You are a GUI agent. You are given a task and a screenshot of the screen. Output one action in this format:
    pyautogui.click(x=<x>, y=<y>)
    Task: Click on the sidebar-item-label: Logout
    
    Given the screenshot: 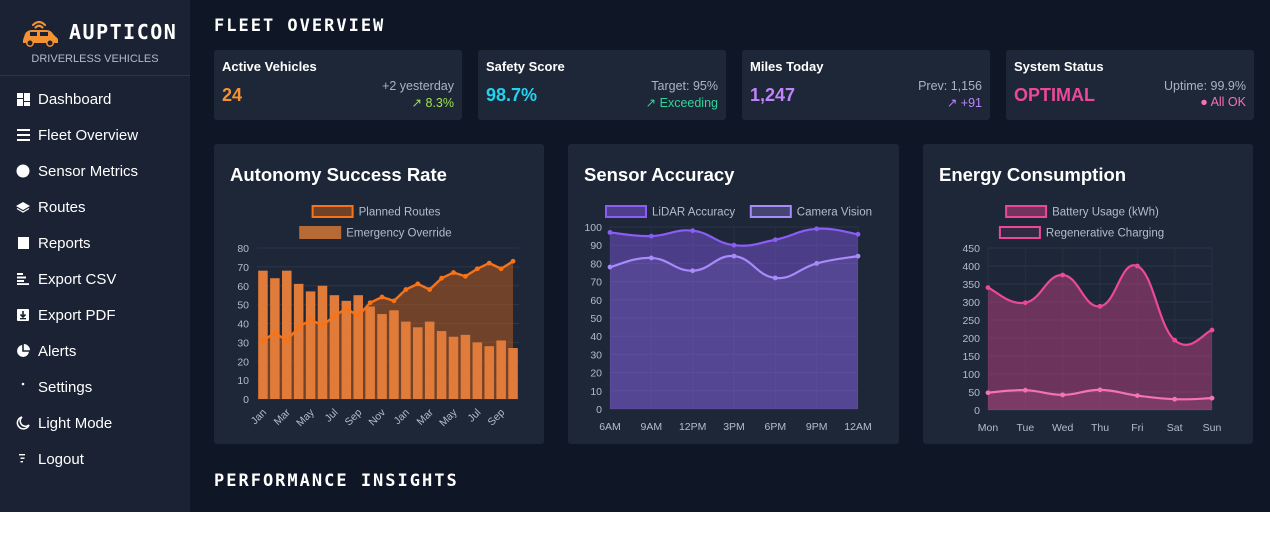 What is the action you would take?
    pyautogui.click(x=61, y=459)
    